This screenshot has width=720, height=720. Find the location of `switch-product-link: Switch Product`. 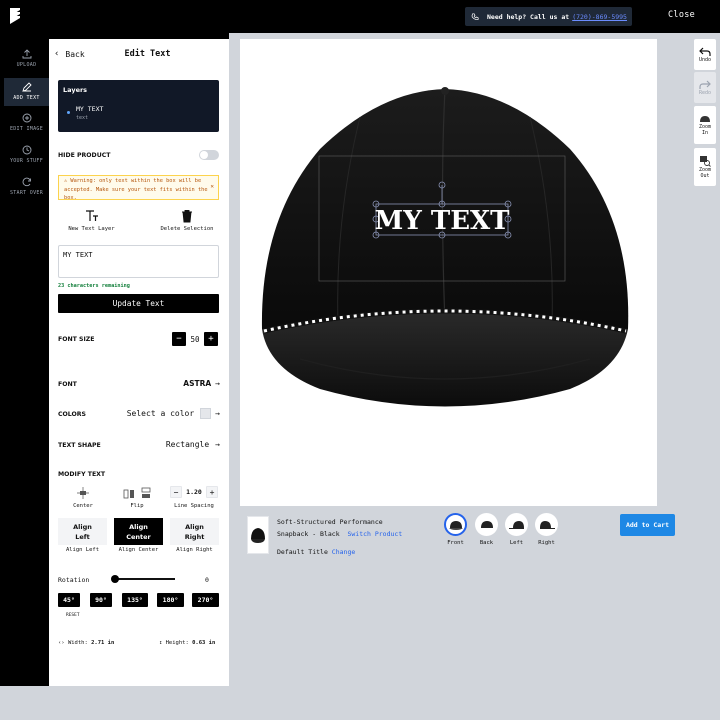

switch-product-link: Switch Product is located at coordinates (374, 534).